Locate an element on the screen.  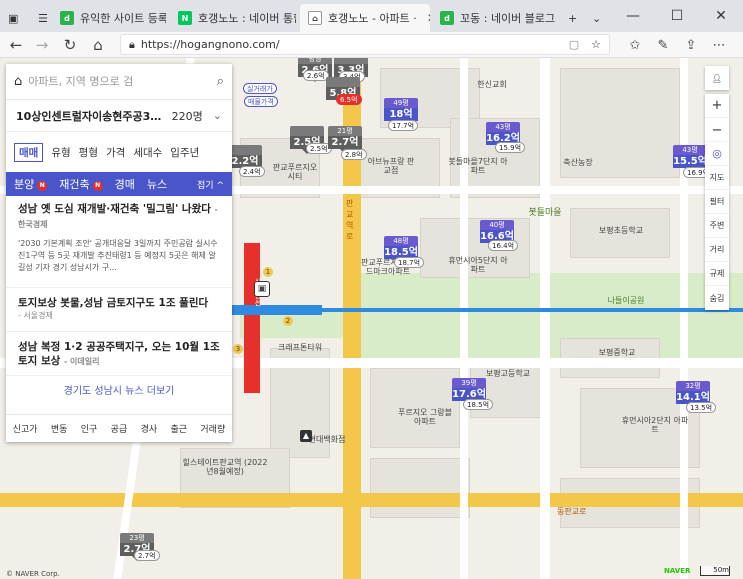
more-news-link: 경기도 성남시 뉴스 더보기 is located at coordinates (119, 389).